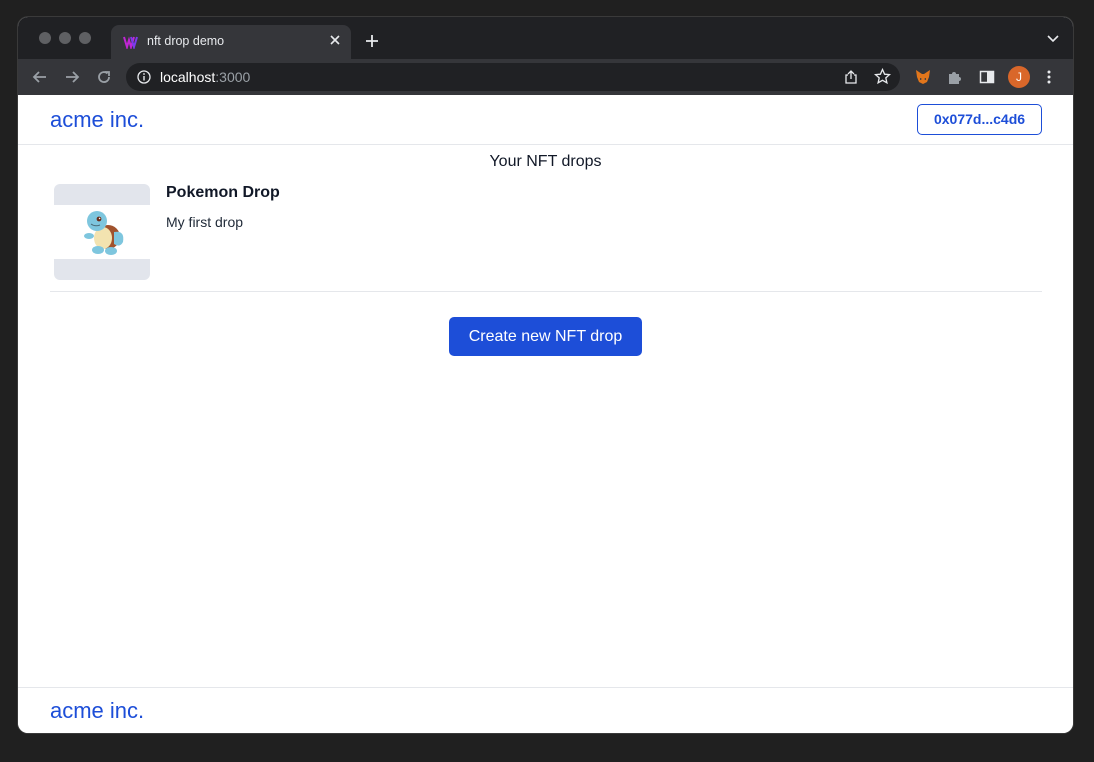 The image size is (1094, 762). Describe the element at coordinates (65, 38) in the screenshot. I see `minimize-window-button` at that location.